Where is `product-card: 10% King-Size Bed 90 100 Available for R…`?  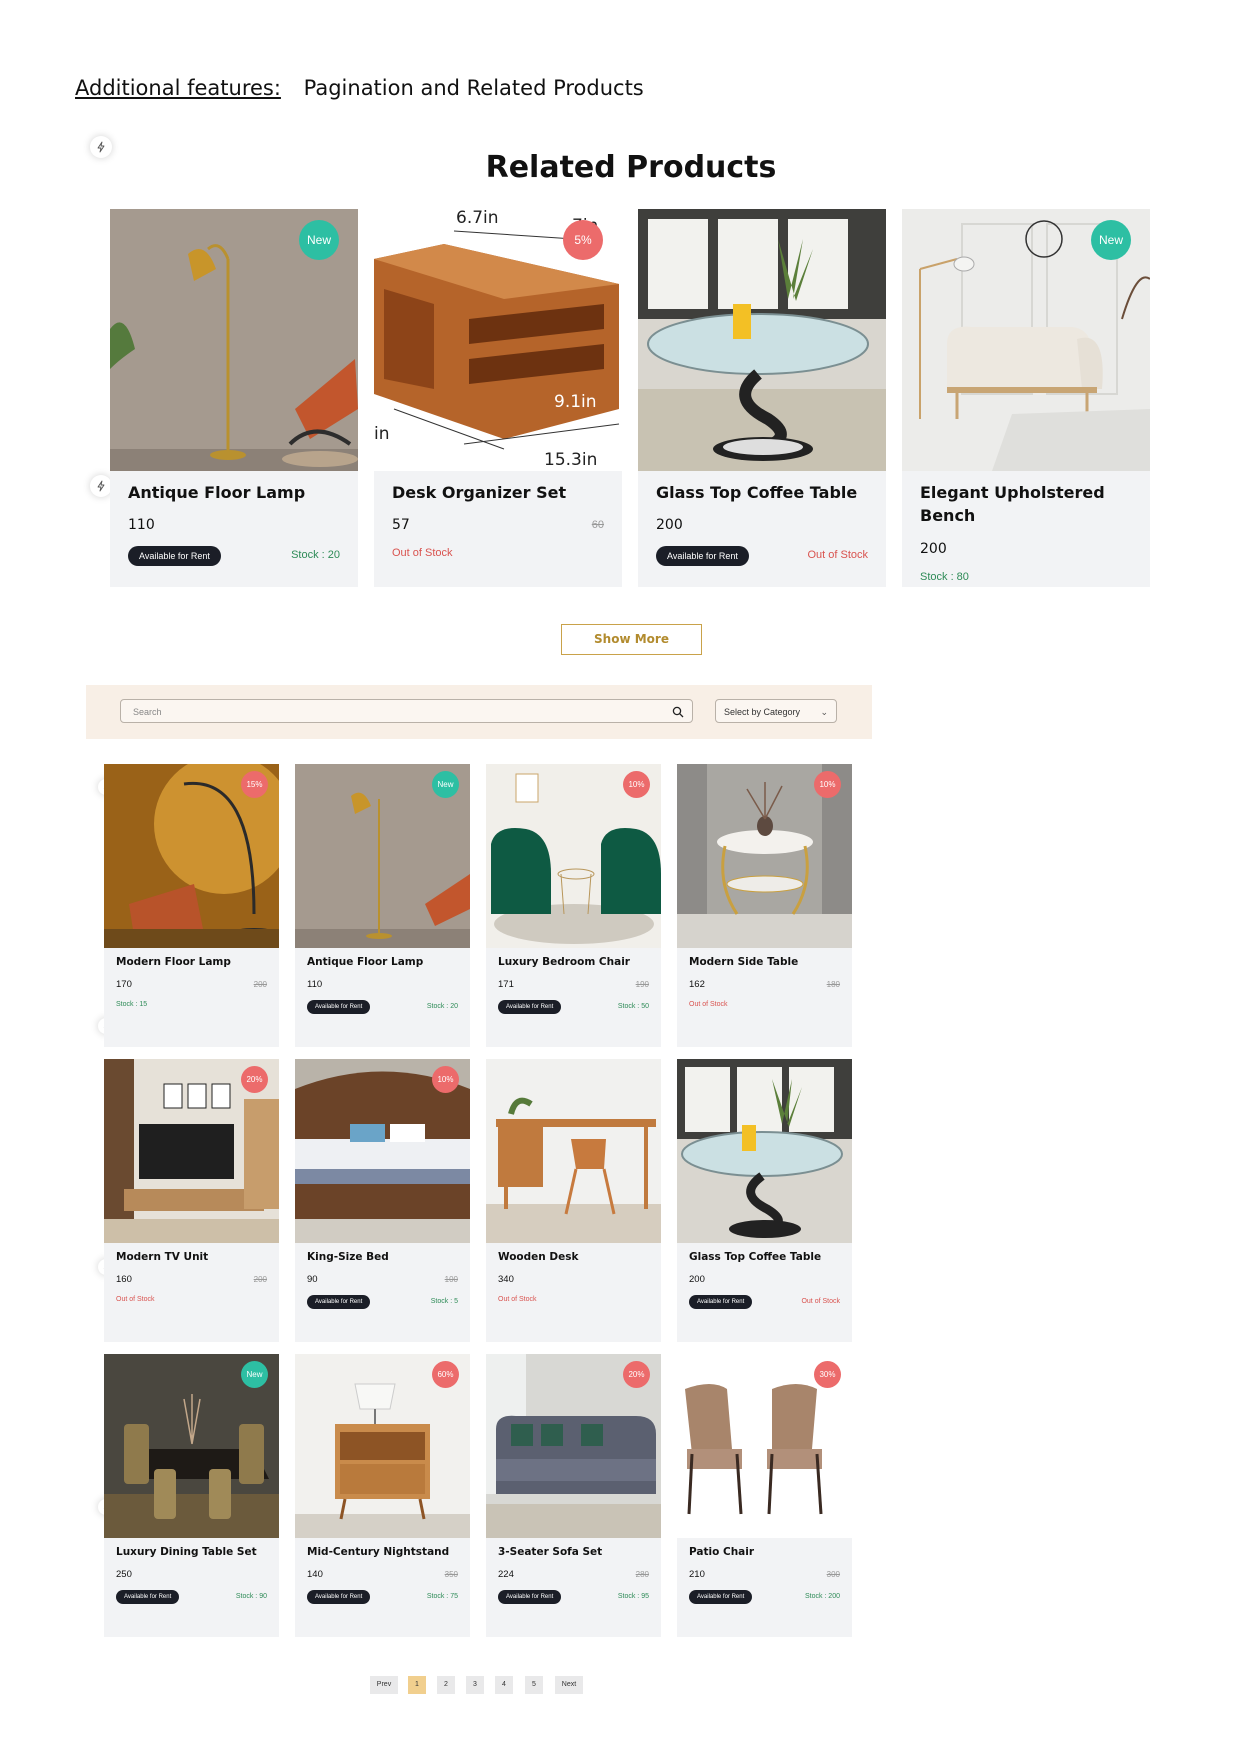 product-card: 10% King-Size Bed 90 100 Available for R… is located at coordinates (382, 1200).